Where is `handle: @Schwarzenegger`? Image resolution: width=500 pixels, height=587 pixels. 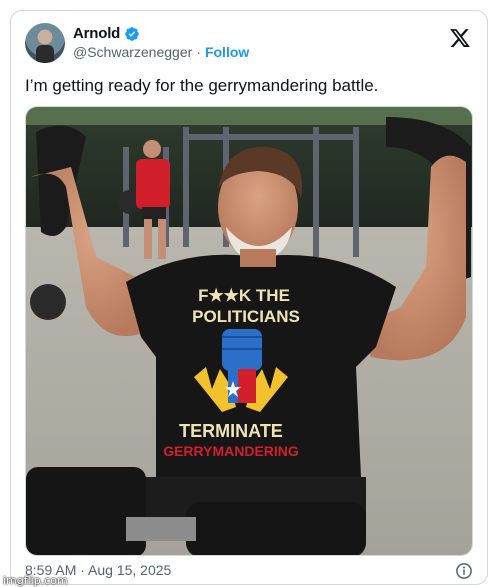
handle: @Schwarzenegger is located at coordinates (132, 52).